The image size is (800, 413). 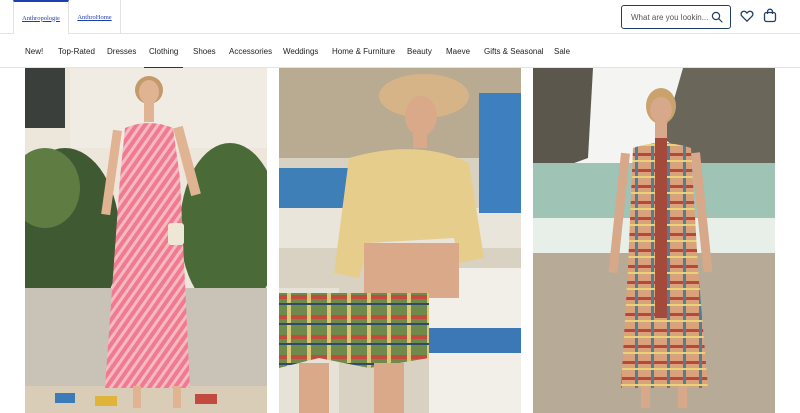 I want to click on shopping-bag-icon, so click(x=770, y=15).